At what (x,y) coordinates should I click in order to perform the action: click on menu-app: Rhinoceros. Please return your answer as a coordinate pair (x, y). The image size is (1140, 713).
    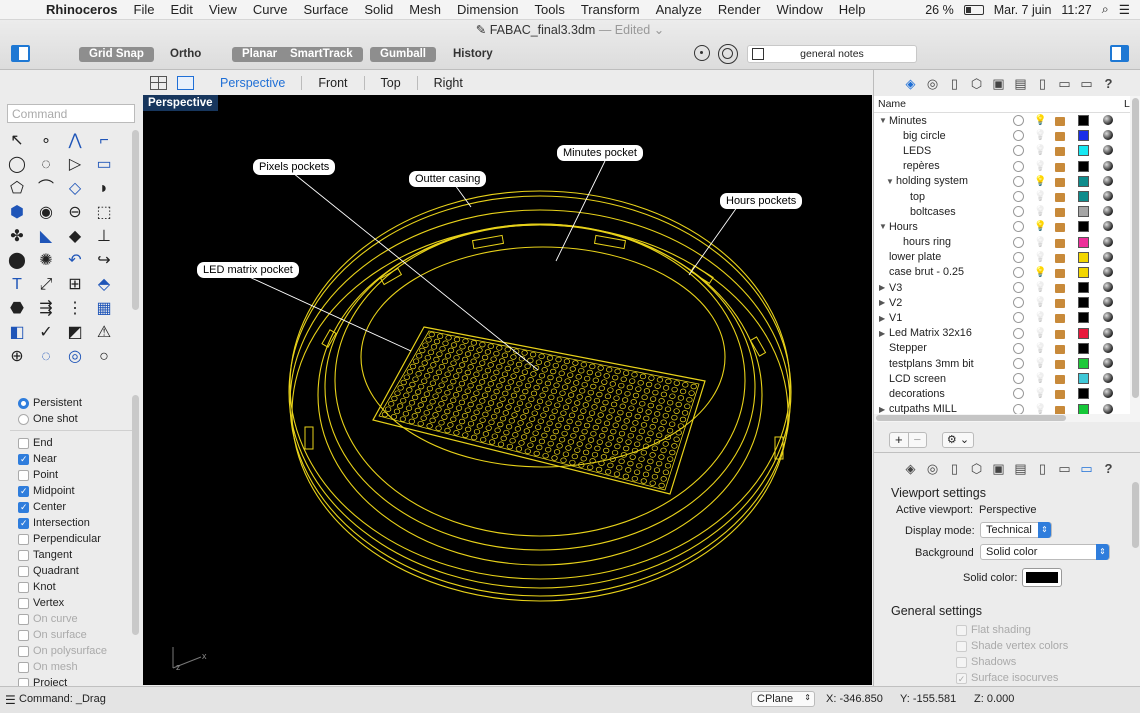
    Looking at the image, I should click on (85, 9).